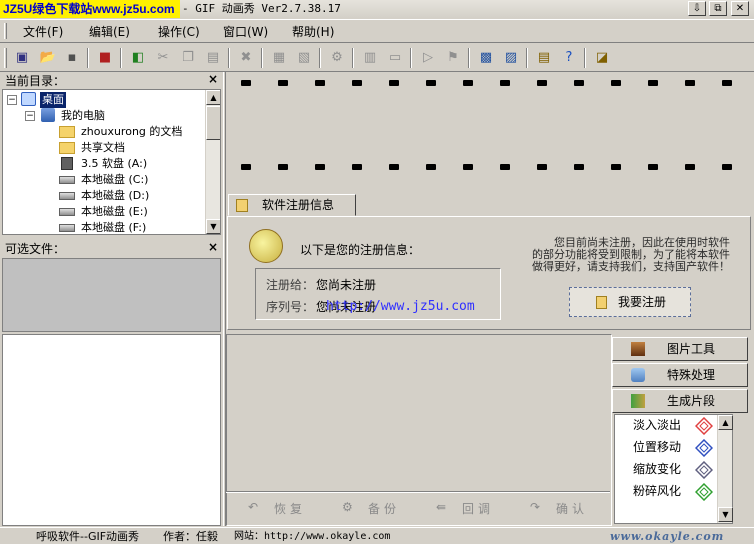 The image size is (754, 544). Describe the element at coordinates (5, 58) in the screenshot. I see `toolbar-grip` at that location.